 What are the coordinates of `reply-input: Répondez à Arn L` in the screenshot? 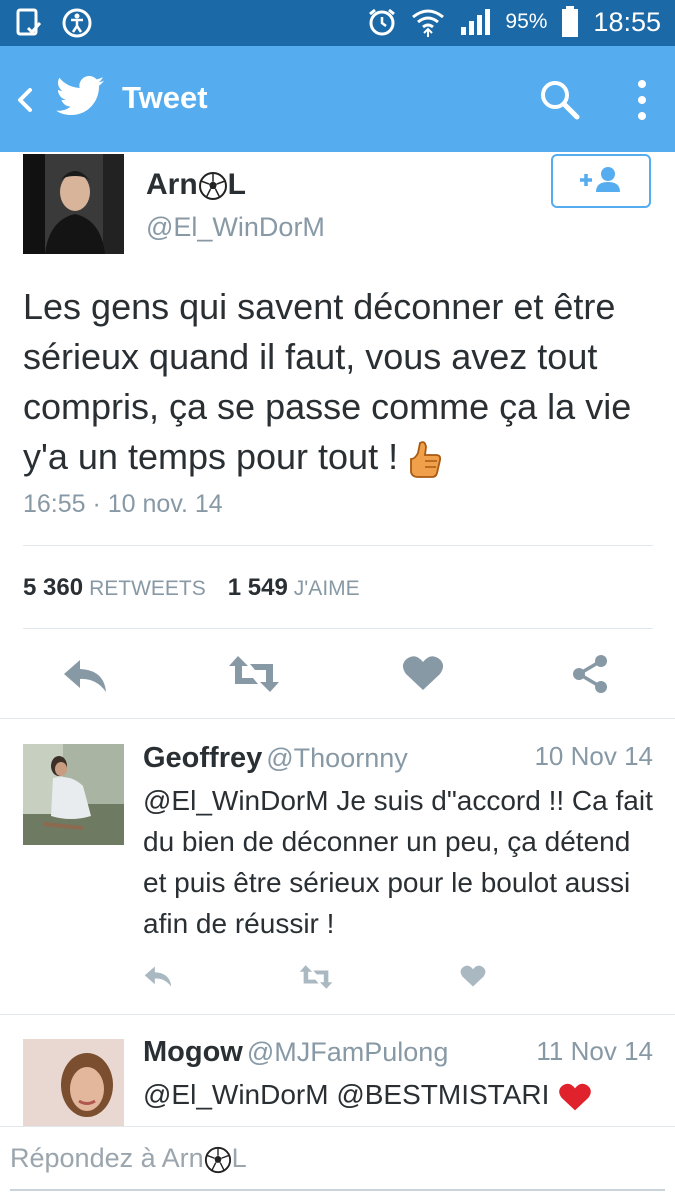 It's located at (128, 1158).